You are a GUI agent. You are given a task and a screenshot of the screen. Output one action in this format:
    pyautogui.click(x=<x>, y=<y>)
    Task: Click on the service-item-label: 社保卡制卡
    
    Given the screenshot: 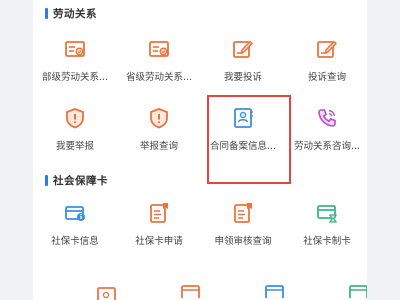 What is the action you would take?
    pyautogui.click(x=327, y=241)
    